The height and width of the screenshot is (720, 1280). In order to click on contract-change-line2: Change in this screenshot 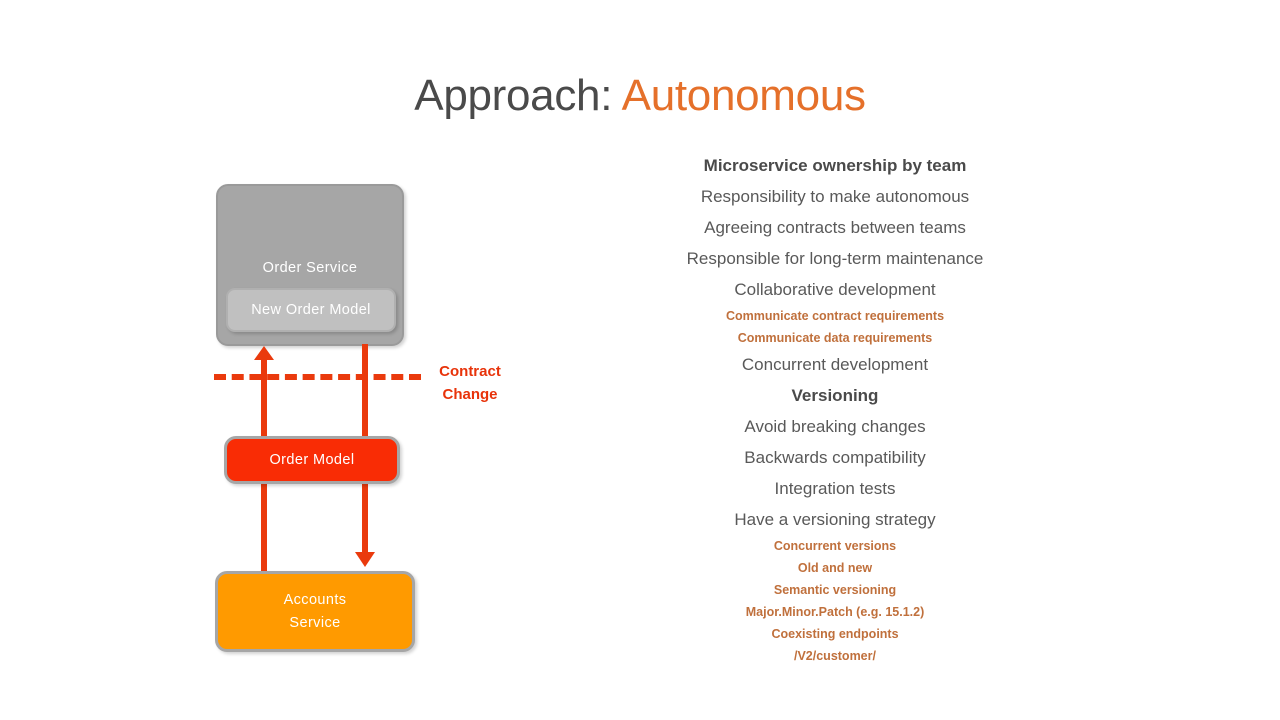, I will do `click(470, 394)`.